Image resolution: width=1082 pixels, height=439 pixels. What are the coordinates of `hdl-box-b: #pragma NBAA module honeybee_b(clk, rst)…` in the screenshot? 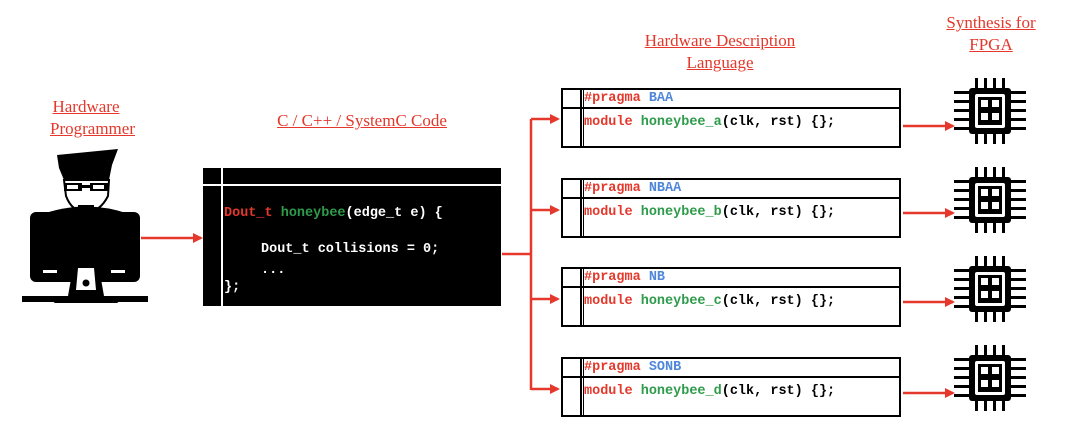 It's located at (731, 208).